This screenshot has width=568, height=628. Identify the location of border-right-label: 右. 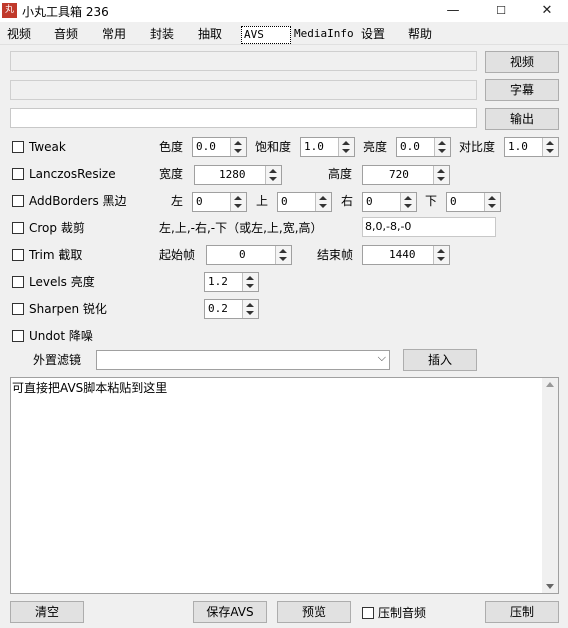
(347, 201).